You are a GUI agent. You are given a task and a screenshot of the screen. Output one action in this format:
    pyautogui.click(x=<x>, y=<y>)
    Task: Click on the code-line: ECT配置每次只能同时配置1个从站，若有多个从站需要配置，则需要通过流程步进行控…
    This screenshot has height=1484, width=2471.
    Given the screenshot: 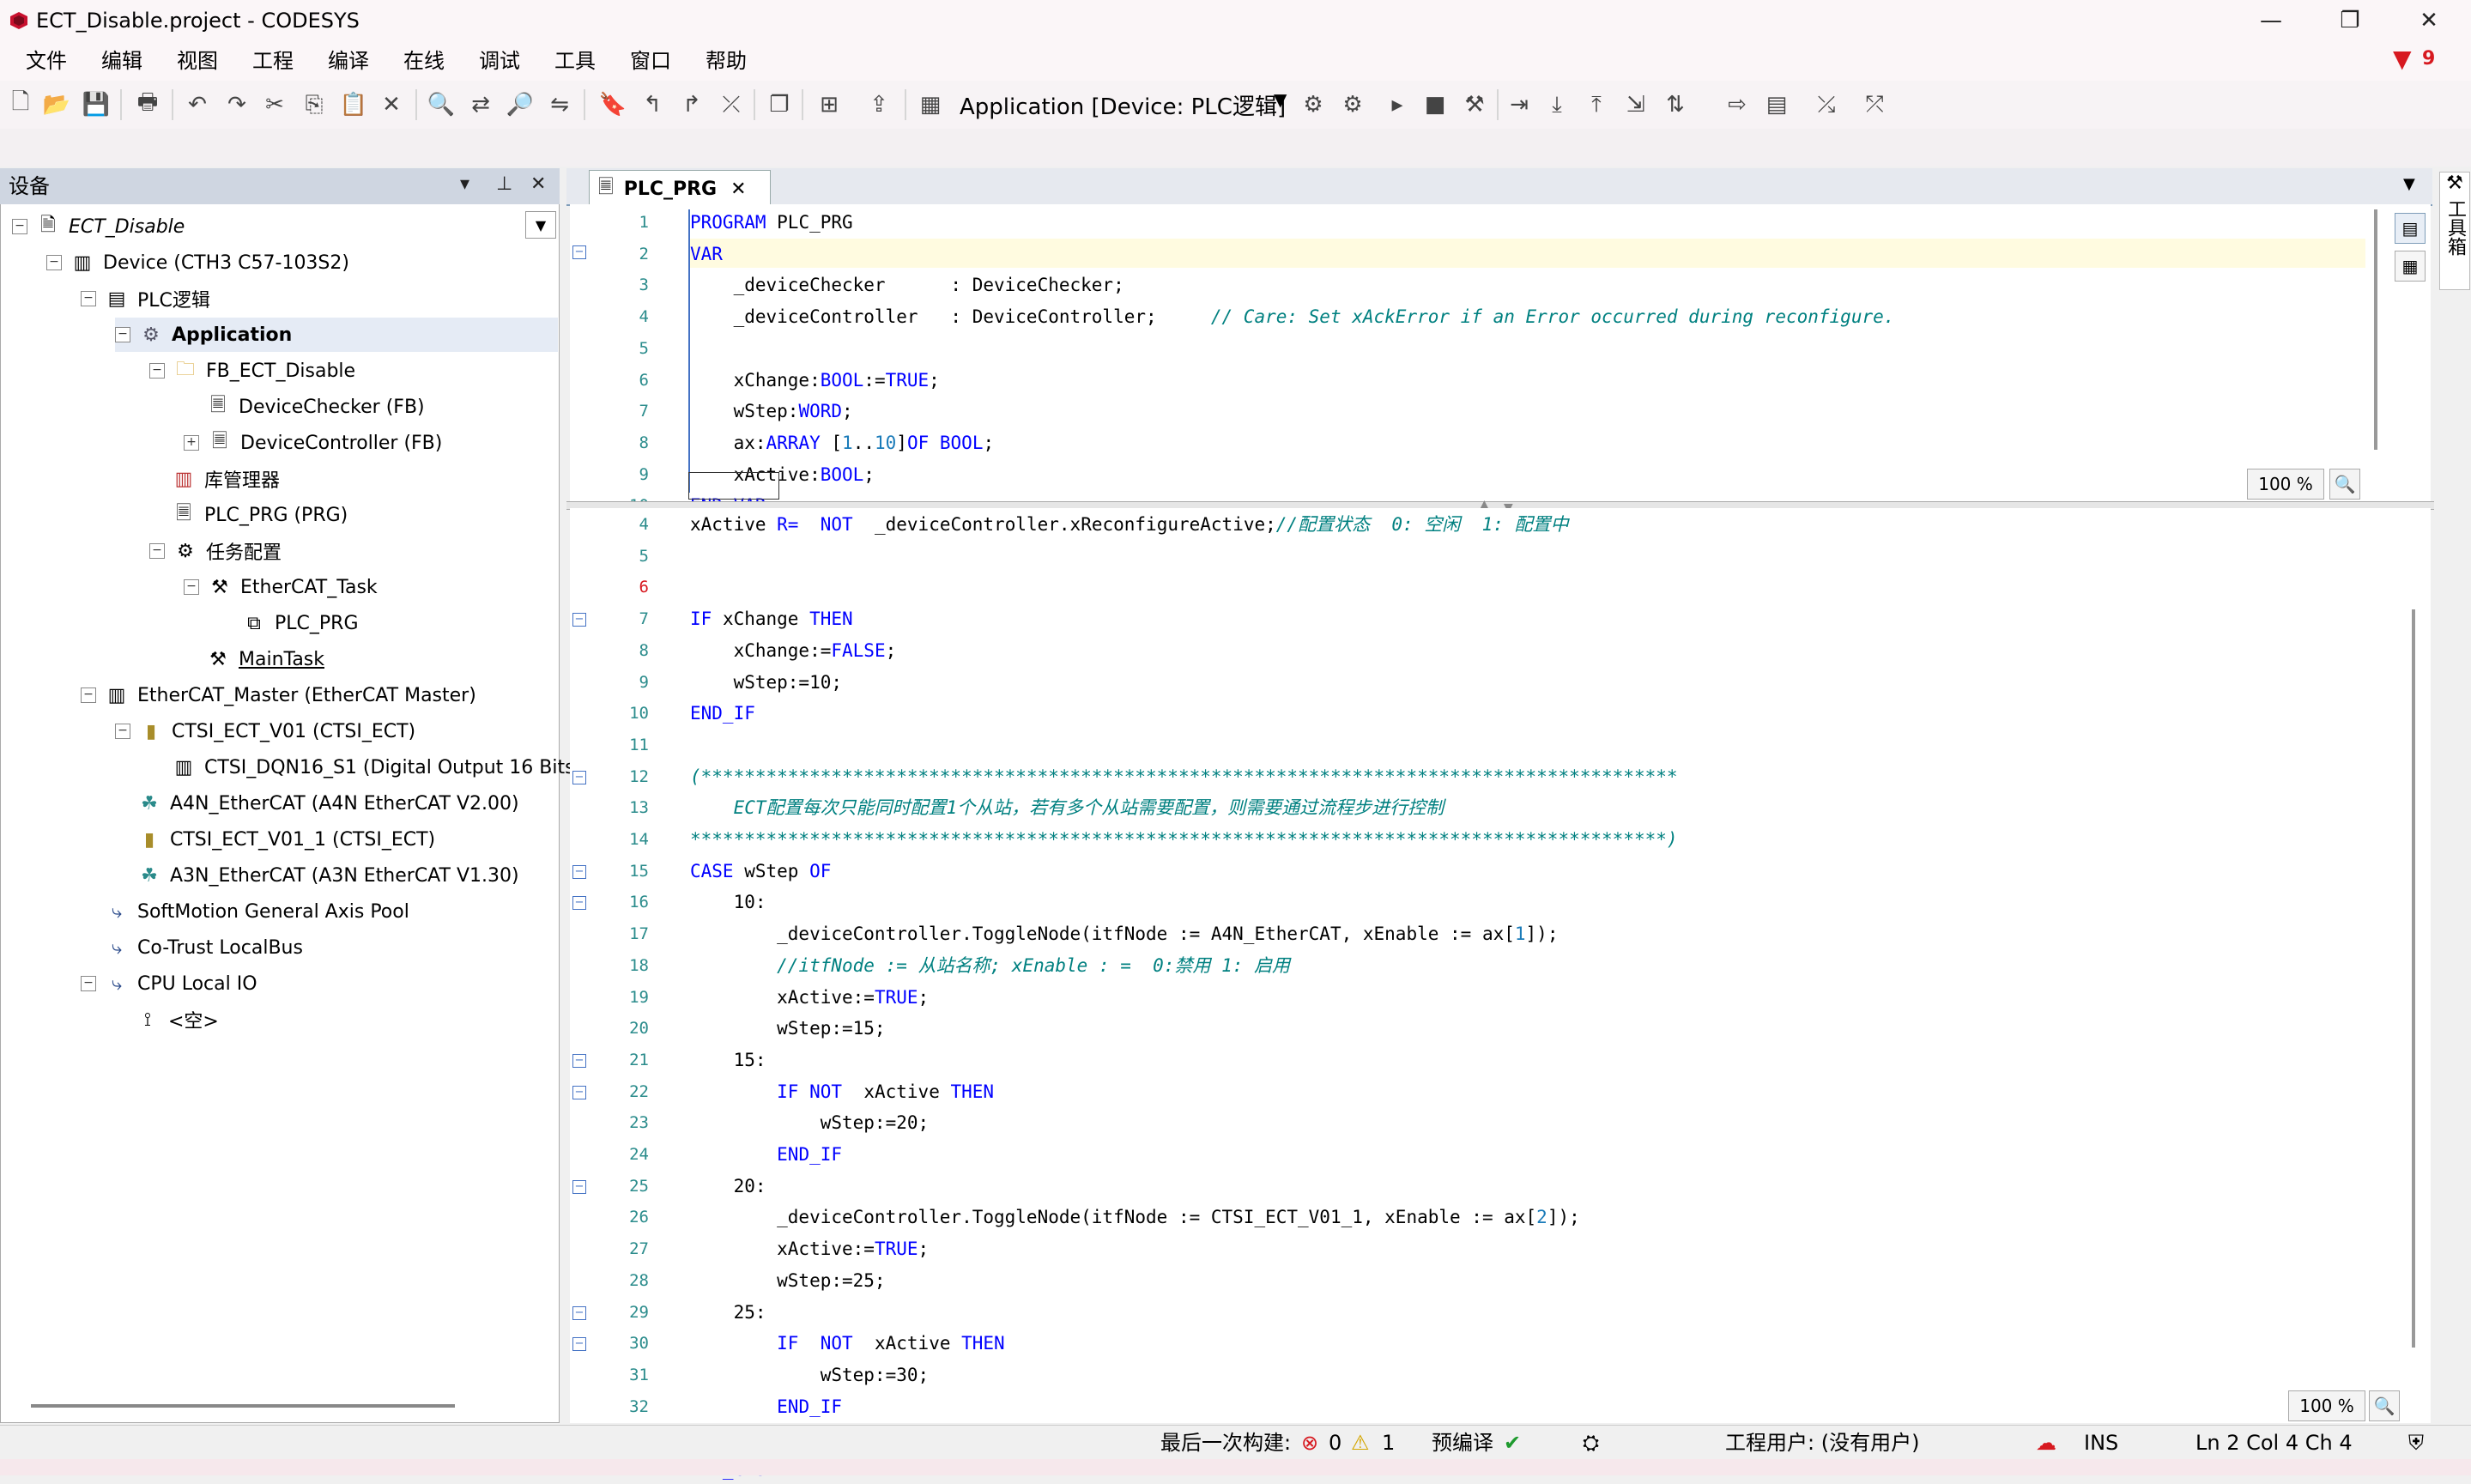 What is the action you would take?
    pyautogui.click(x=1067, y=807)
    